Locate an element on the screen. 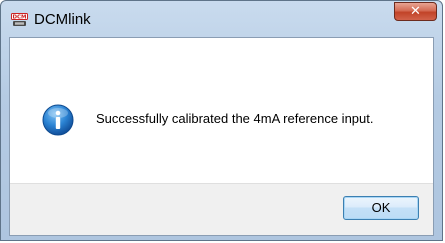 The image size is (445, 243). dcm-app-icon: DCM is located at coordinates (19, 19).